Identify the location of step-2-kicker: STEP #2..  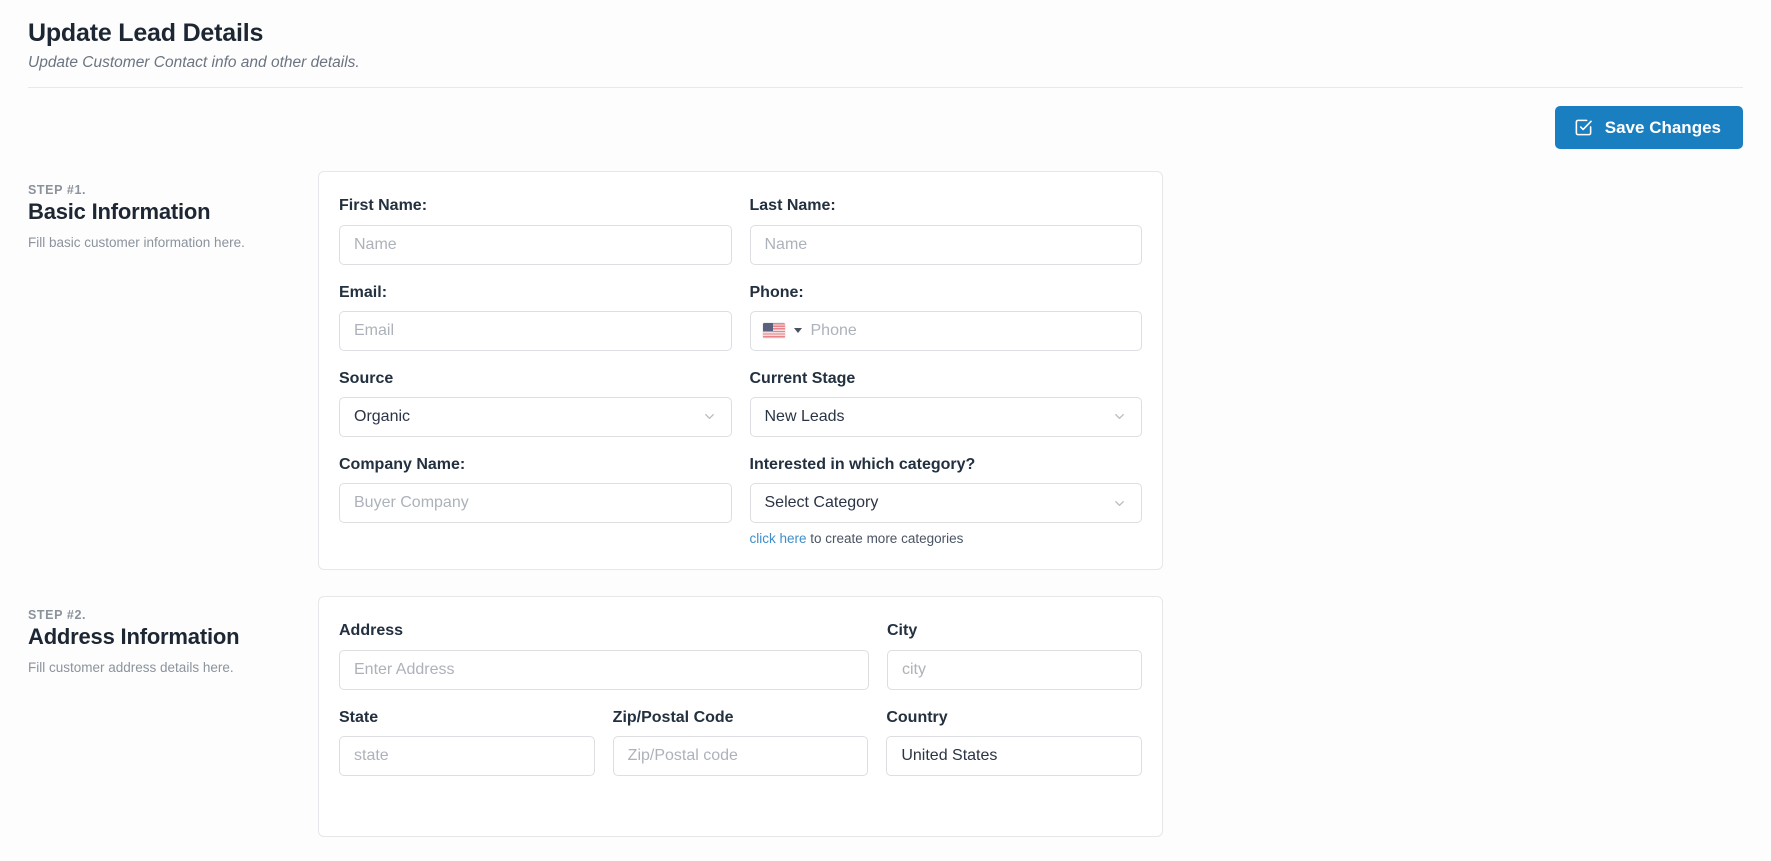
(57, 615).